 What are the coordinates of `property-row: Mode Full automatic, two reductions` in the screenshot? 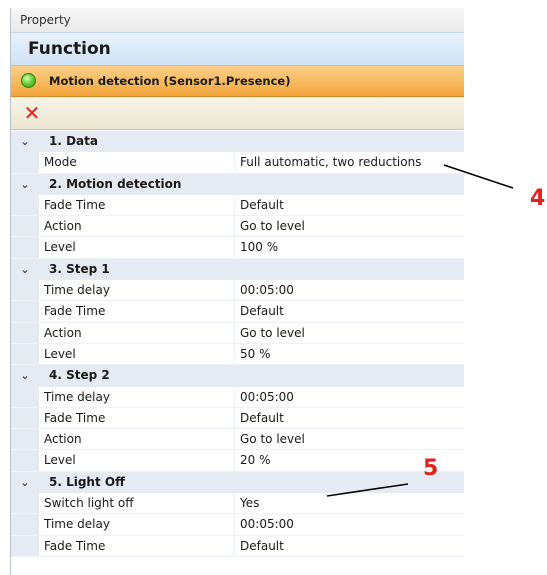 It's located at (237, 163).